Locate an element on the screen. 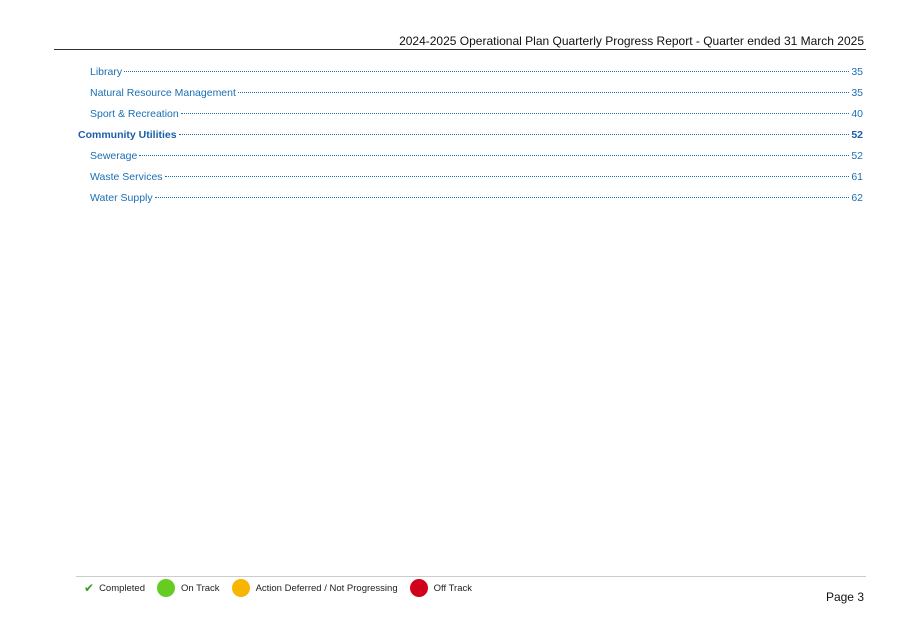 This screenshot has height=641, width=908. page-number: Page 3 is located at coordinates (844, 597).